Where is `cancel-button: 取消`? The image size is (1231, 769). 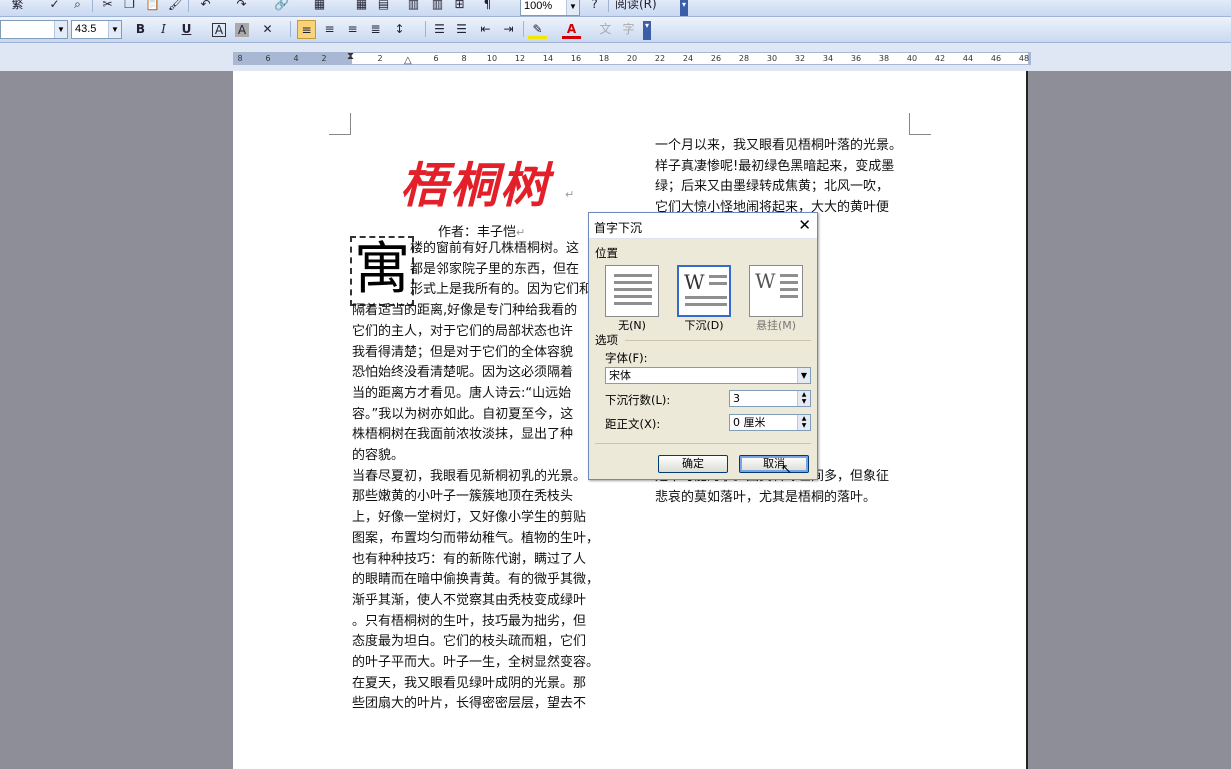 cancel-button: 取消 is located at coordinates (774, 464).